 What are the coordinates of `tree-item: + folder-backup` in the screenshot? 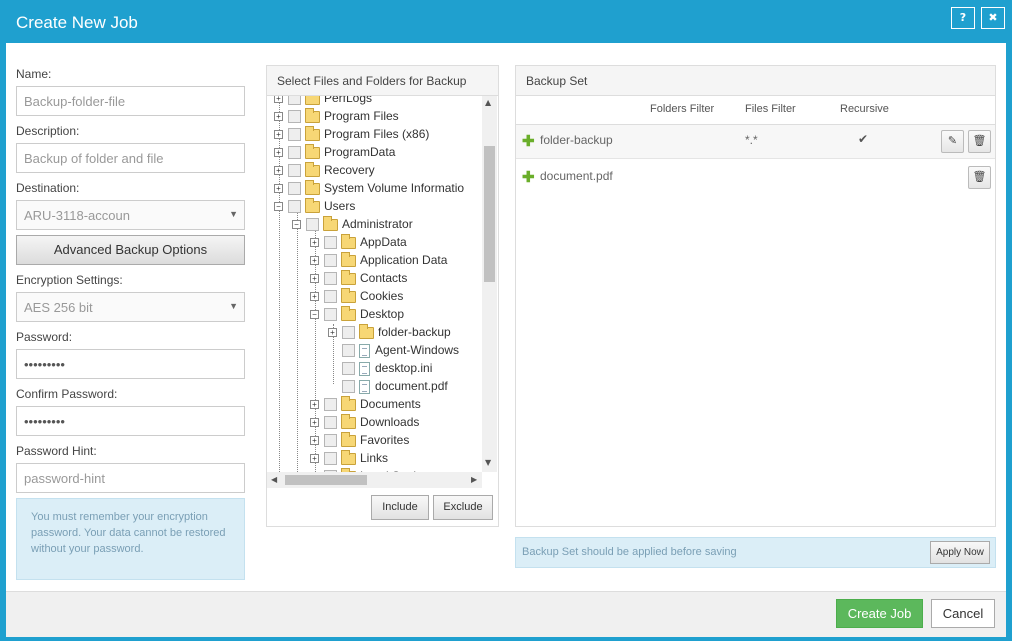 It's located at (389, 332).